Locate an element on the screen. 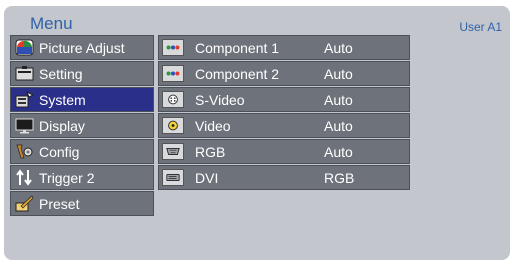 The image size is (514, 264). rgb-icon is located at coordinates (173, 151).